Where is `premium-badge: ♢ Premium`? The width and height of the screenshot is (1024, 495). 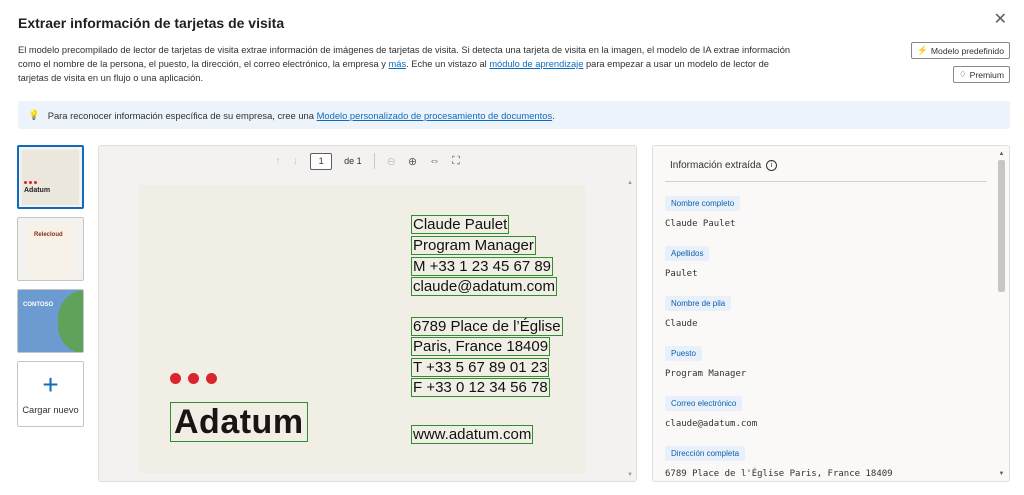 premium-badge: ♢ Premium is located at coordinates (981, 74).